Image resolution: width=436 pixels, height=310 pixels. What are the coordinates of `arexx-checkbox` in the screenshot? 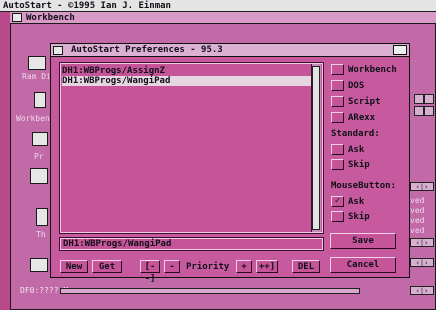 It's located at (337, 117).